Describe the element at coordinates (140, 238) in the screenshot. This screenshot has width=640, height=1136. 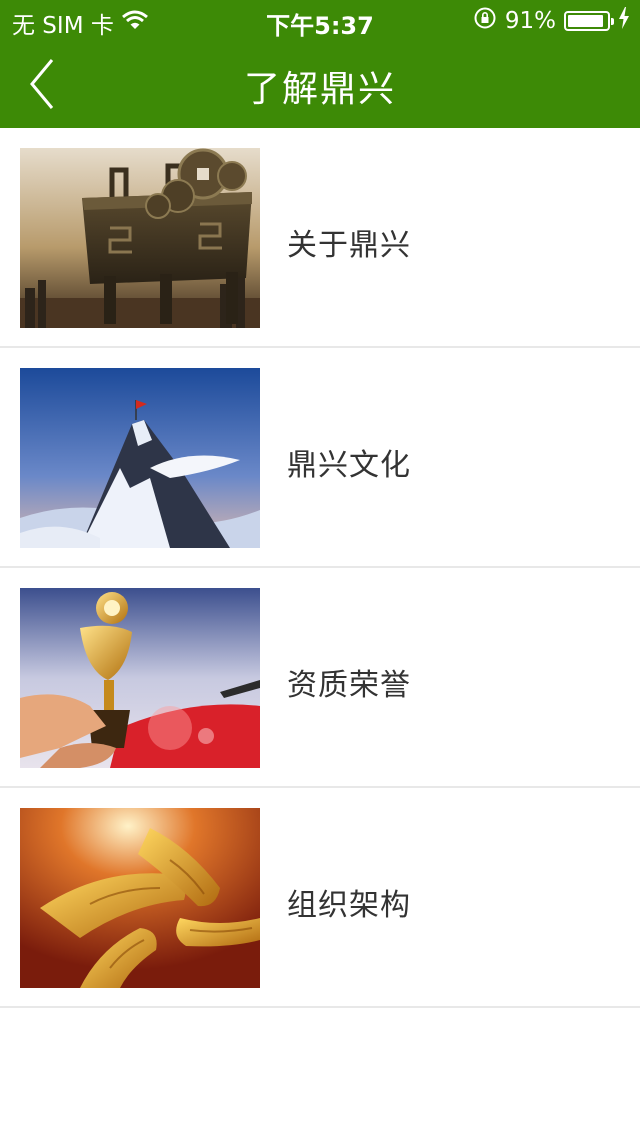
I see `bronze-ding-image` at that location.